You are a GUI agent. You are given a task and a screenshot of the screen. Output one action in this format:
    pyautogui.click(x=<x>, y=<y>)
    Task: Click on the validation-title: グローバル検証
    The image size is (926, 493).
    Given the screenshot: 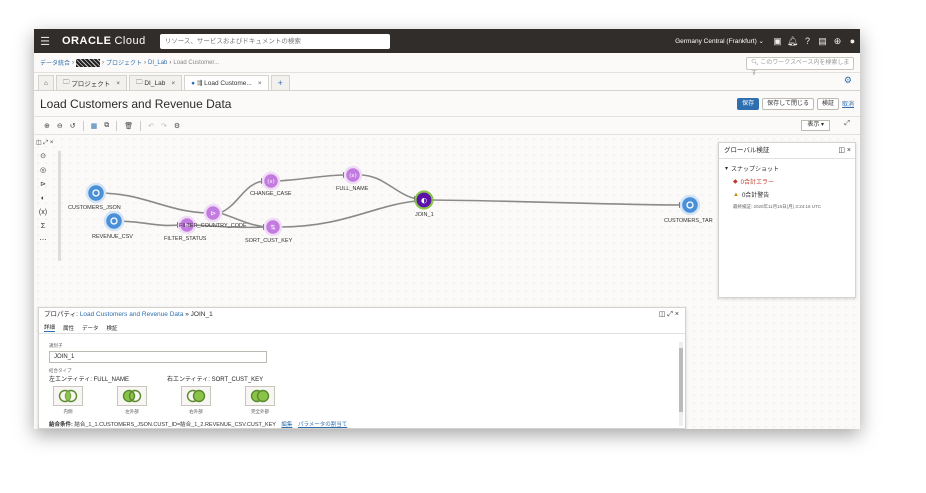 What is the action you would take?
    pyautogui.click(x=747, y=150)
    